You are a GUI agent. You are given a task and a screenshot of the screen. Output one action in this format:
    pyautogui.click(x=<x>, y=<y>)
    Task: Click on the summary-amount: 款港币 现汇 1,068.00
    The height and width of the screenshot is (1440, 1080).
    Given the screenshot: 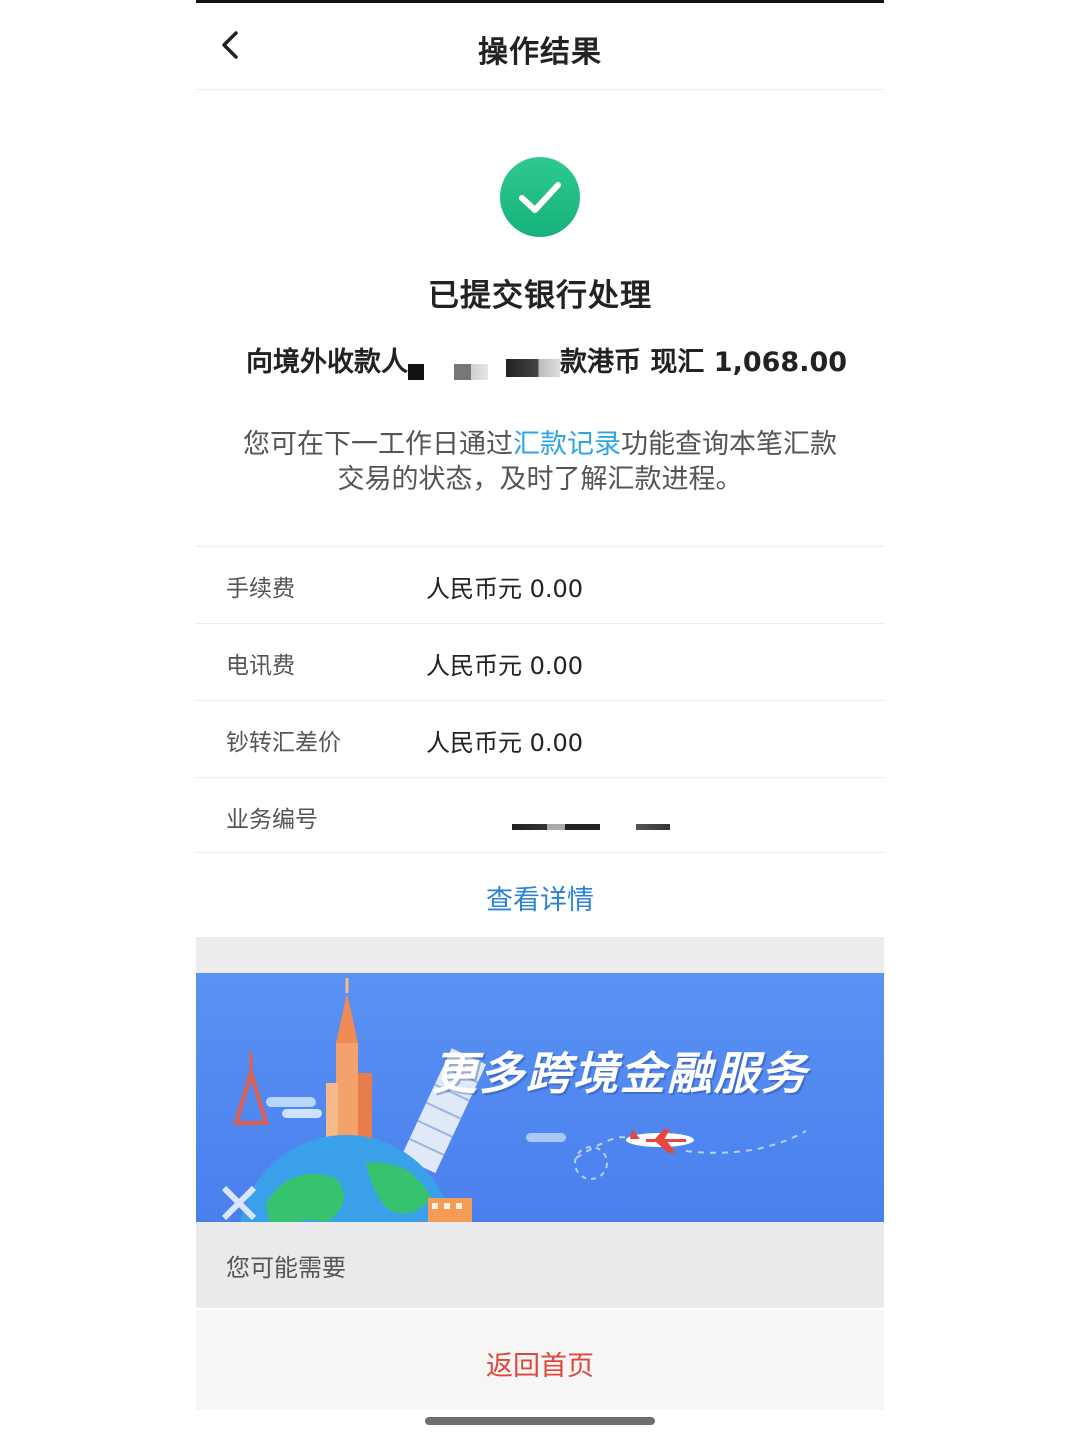 What is the action you would take?
    pyautogui.click(x=704, y=362)
    